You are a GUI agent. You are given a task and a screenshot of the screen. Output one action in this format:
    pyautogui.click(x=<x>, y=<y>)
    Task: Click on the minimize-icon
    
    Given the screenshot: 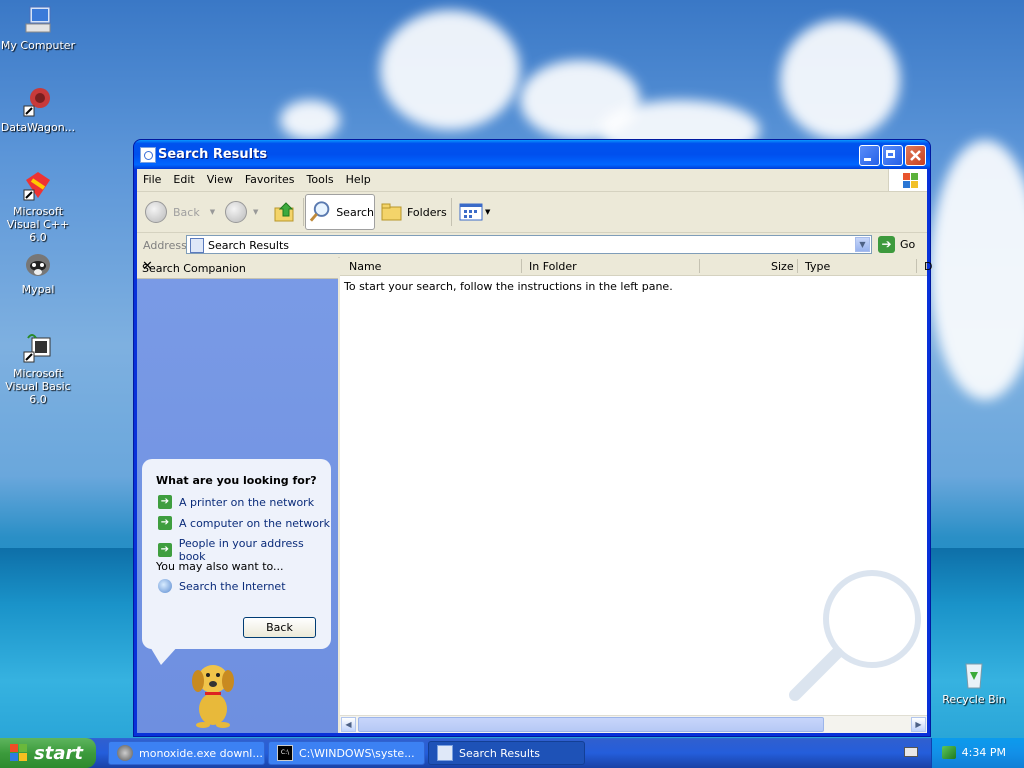 What is the action you would take?
    pyautogui.click(x=867, y=159)
    